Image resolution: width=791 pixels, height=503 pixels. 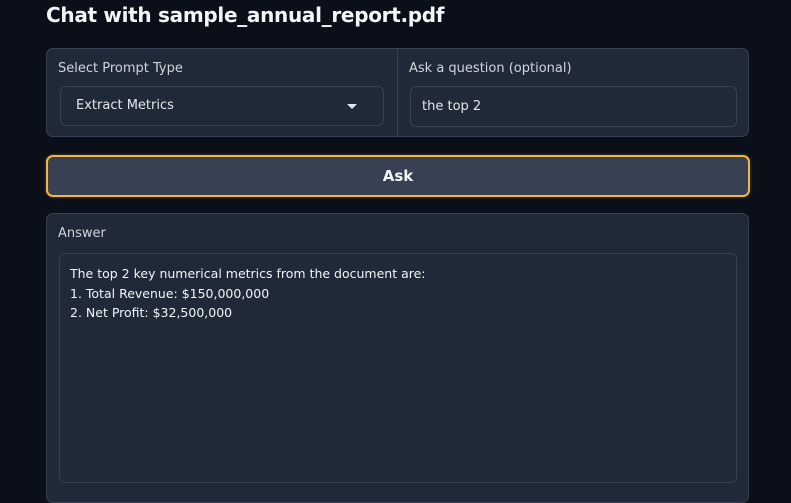 I want to click on answer-line: 1. Total Revenue: $150,000,000, so click(x=170, y=293).